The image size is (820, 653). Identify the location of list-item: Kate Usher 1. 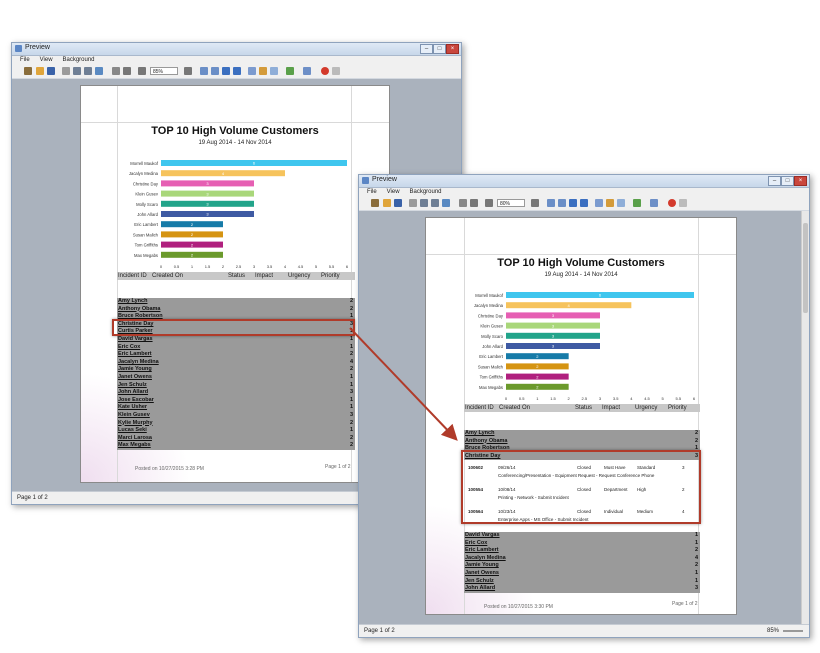
(236, 408).